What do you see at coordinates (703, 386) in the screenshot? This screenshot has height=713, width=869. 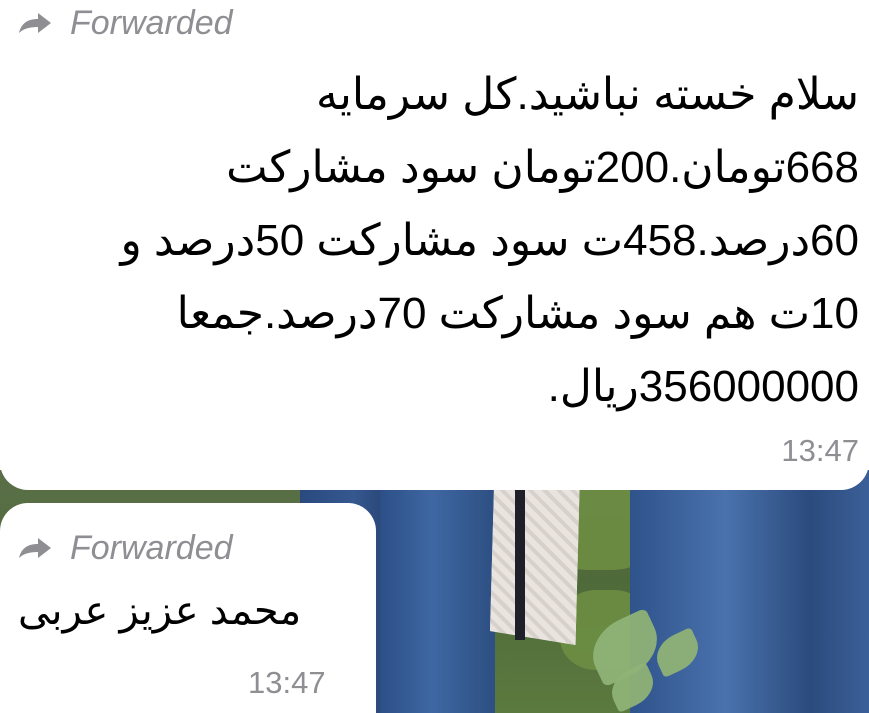 I see `message-line: 356000000ریال.` at bounding box center [703, 386].